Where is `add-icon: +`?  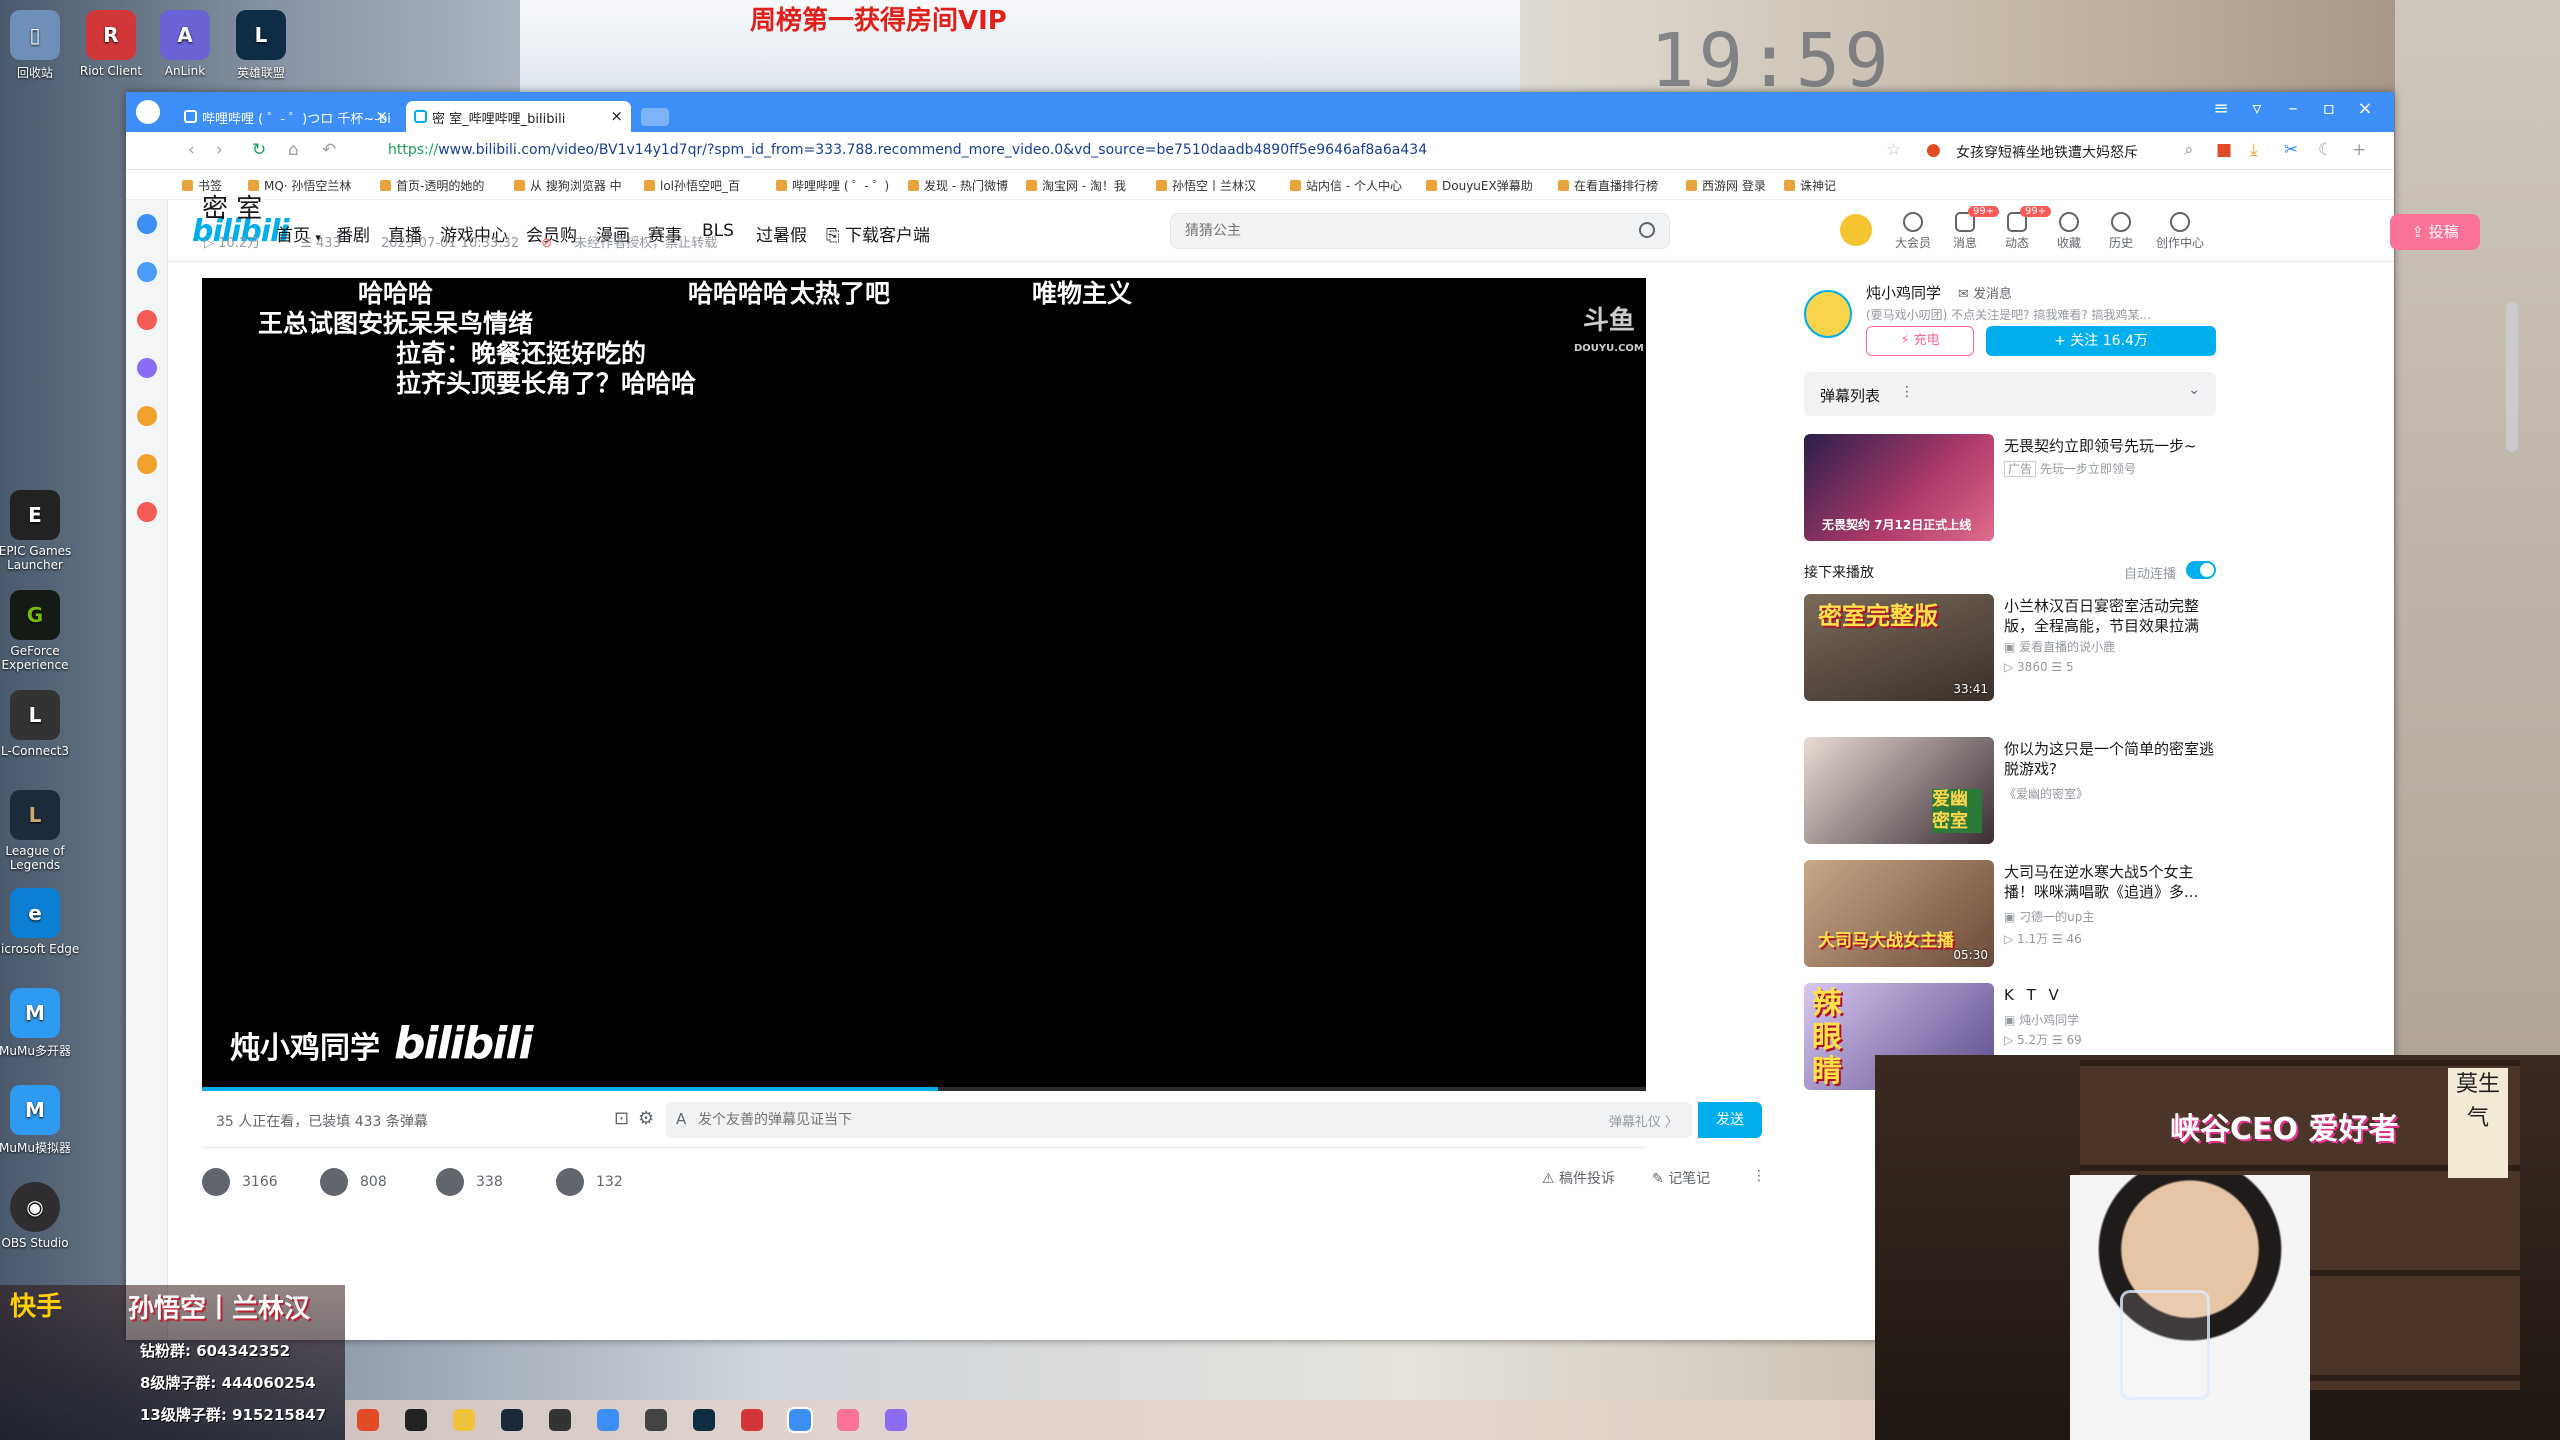
add-icon: + is located at coordinates (2359, 150).